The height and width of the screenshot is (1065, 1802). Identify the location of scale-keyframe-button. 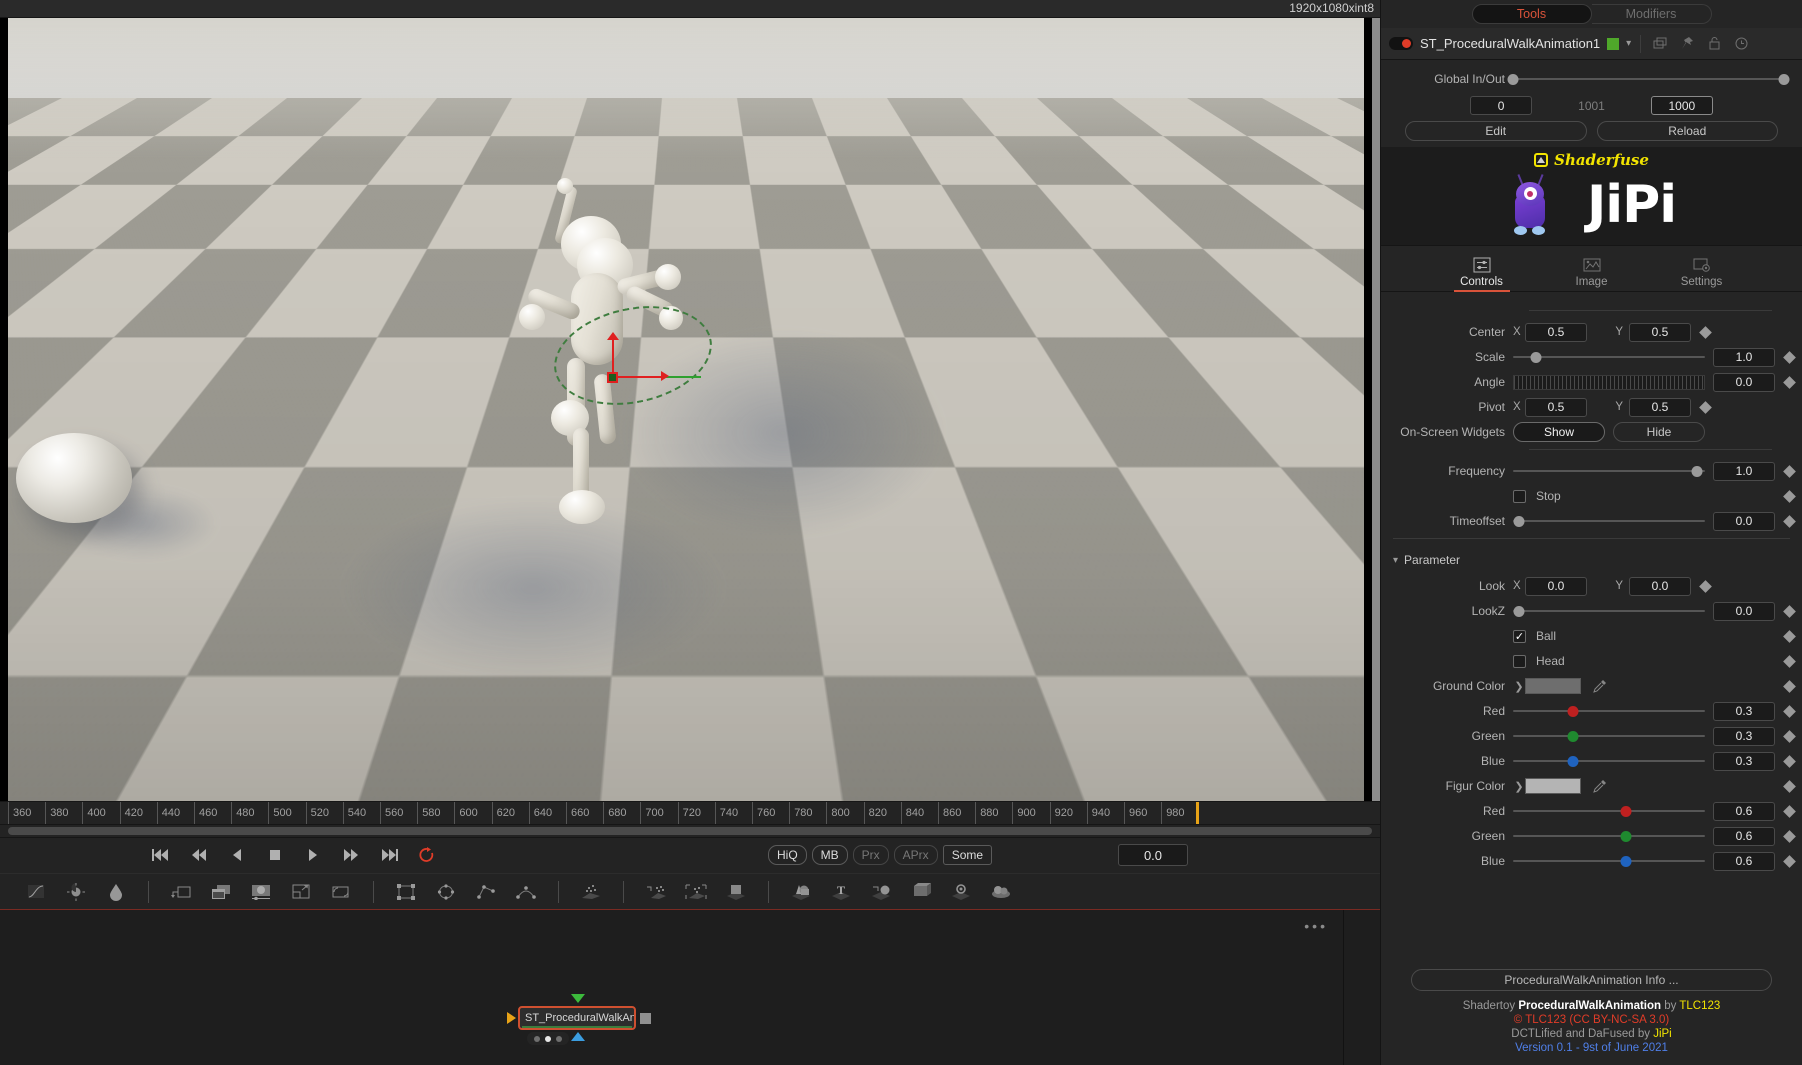
(1789, 357).